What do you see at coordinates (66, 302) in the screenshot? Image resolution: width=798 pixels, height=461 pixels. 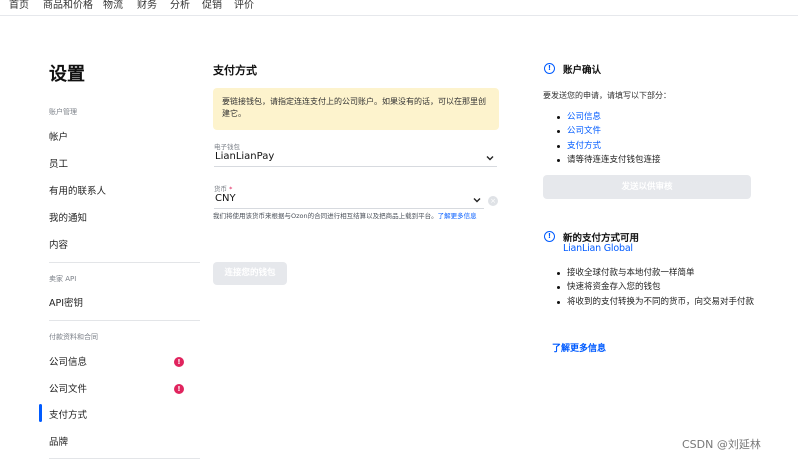 I see `sidebar-item-api-keys: API密钥` at bounding box center [66, 302].